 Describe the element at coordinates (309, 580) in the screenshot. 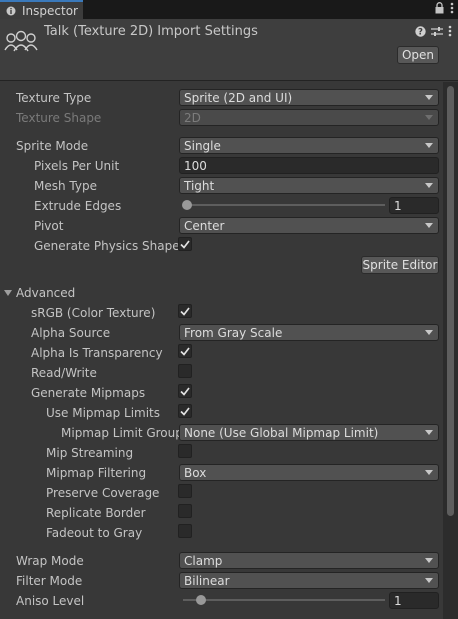

I see `filter-mode-dropdown: Bilinear` at that location.